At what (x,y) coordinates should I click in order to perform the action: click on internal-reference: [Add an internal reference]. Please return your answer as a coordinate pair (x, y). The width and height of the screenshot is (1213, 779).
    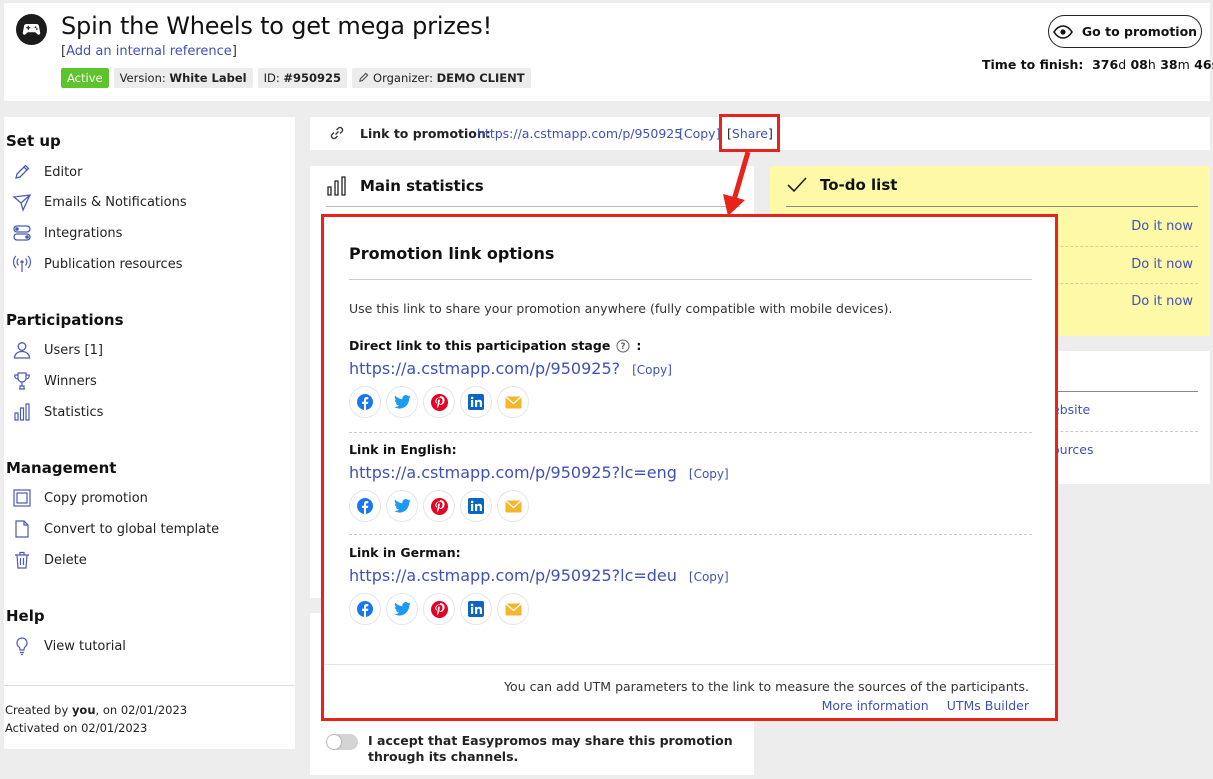
    Looking at the image, I should click on (149, 51).